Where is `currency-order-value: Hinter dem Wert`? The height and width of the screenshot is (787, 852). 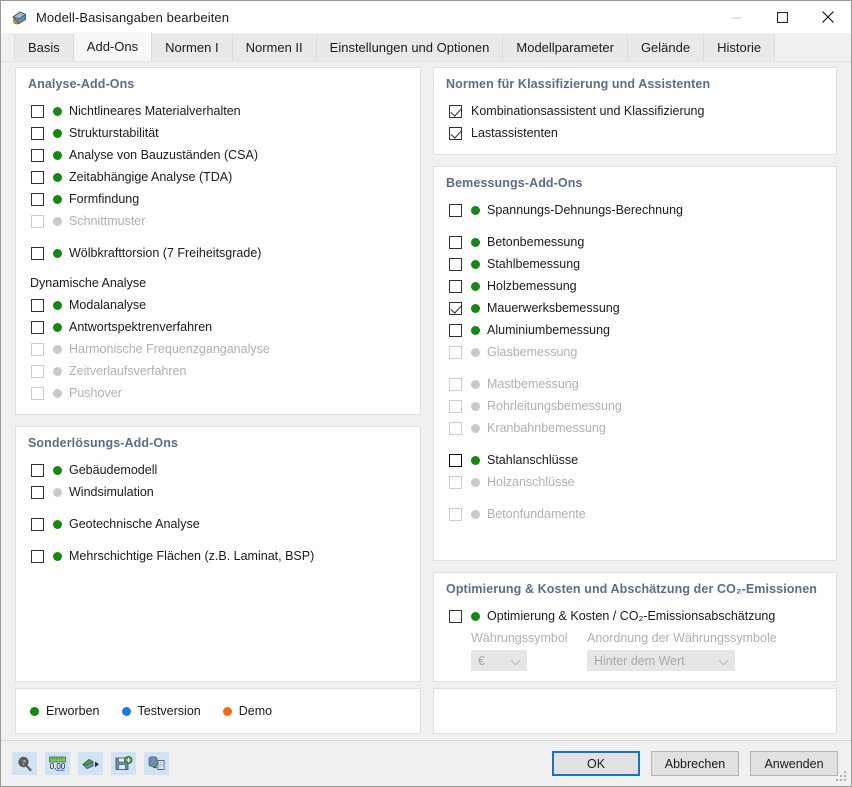
currency-order-value: Hinter dem Wert is located at coordinates (639, 660).